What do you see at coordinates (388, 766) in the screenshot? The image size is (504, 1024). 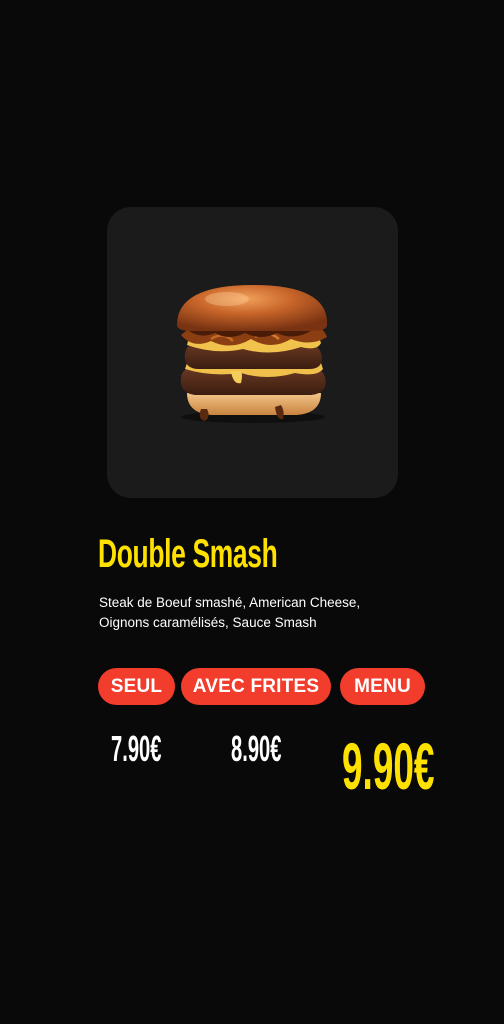 I see `price-menu: 9.90€` at bounding box center [388, 766].